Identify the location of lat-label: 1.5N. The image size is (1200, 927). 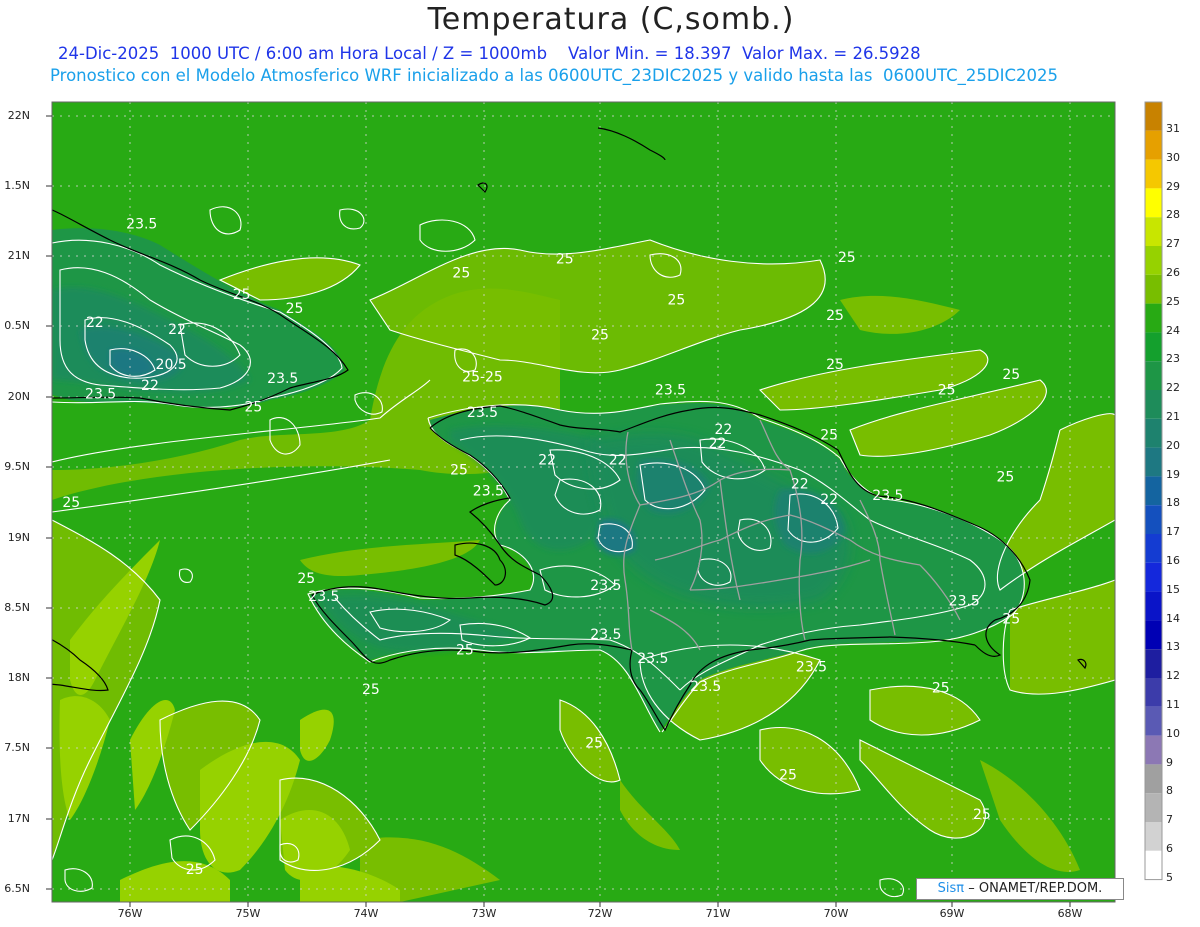
(17, 185).